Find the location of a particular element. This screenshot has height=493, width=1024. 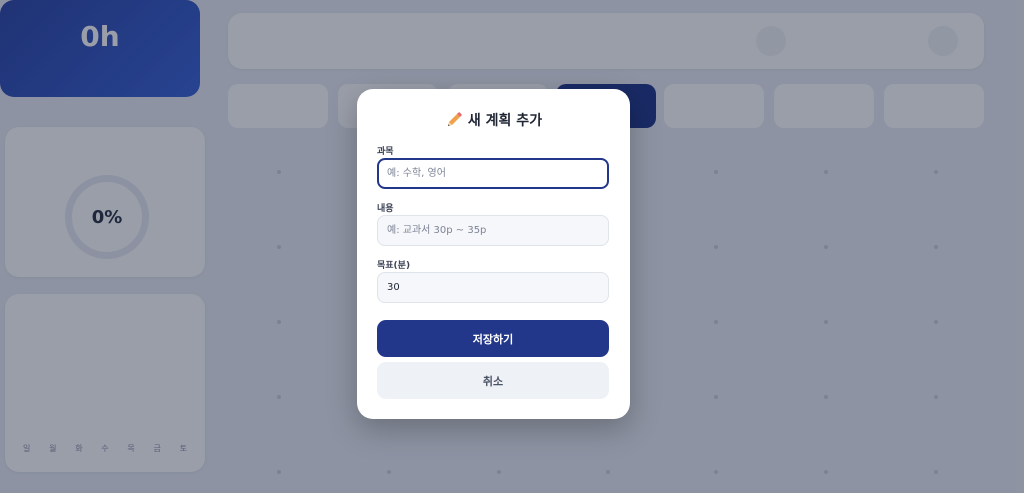

subject-label: 과목 is located at coordinates (385, 152).